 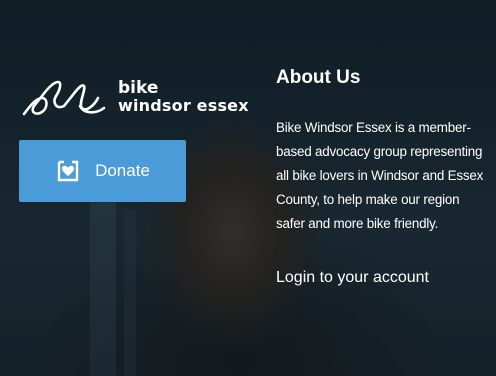 I want to click on donate-button: Donate, so click(x=102, y=171).